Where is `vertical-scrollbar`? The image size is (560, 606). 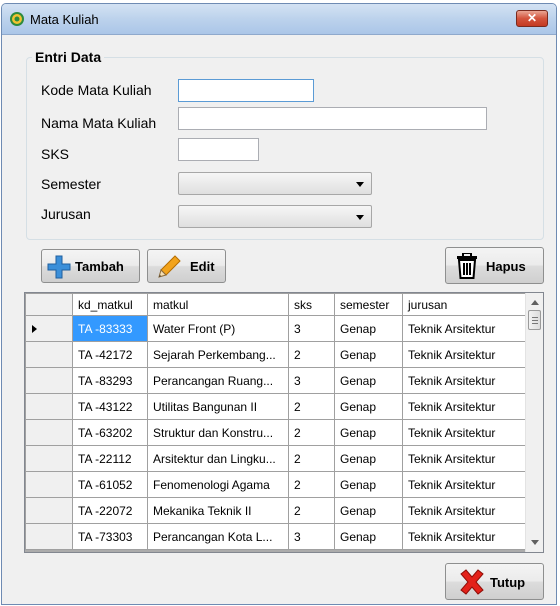 vertical-scrollbar is located at coordinates (534, 422).